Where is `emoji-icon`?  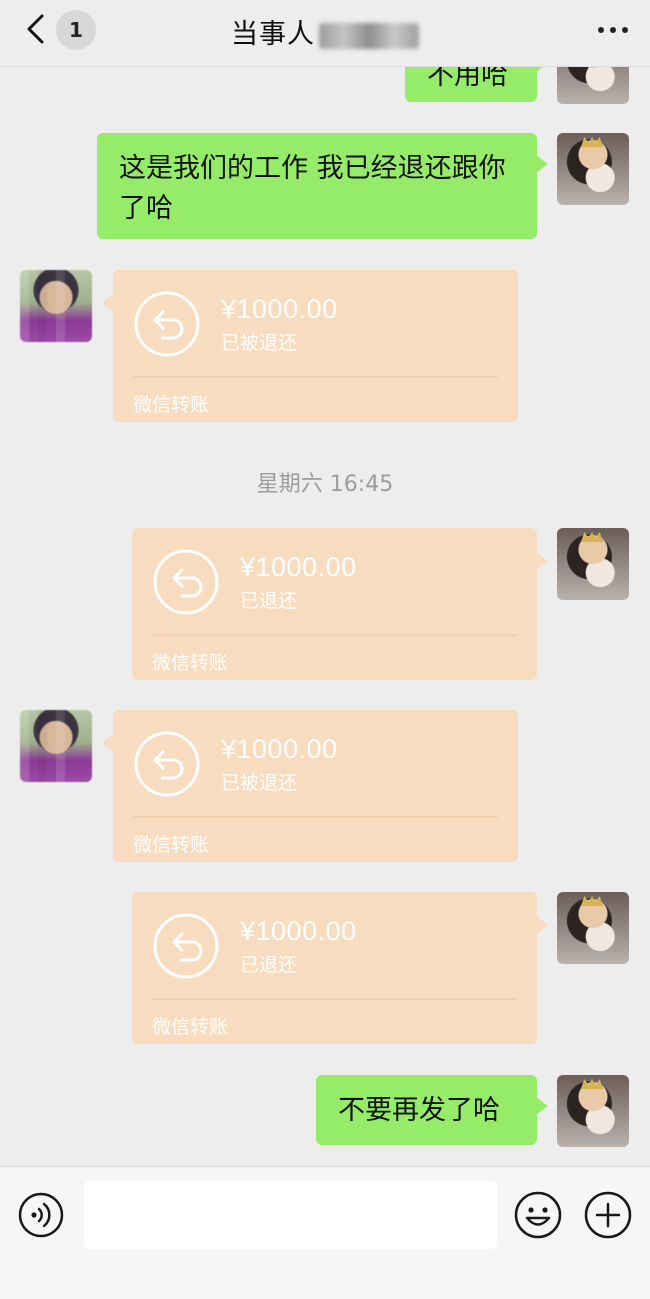 emoji-icon is located at coordinates (538, 1215).